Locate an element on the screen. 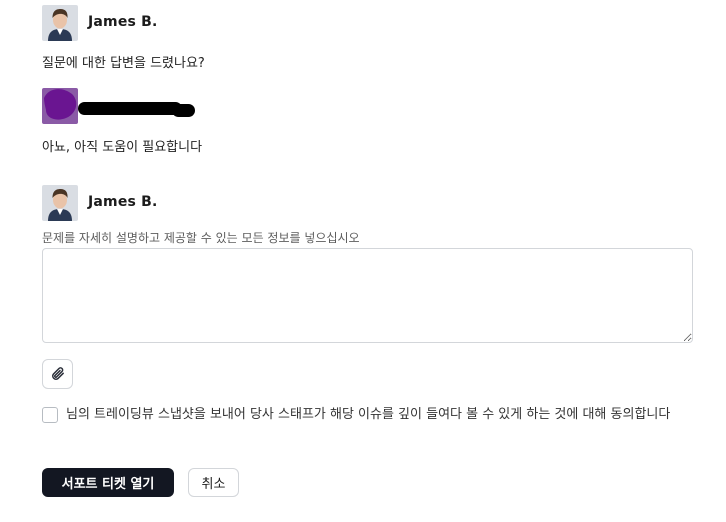 Image resolution: width=726 pixels, height=522 pixels. message-text: 아뇨, 아직 도움이 필요합니다 is located at coordinates (122, 147).